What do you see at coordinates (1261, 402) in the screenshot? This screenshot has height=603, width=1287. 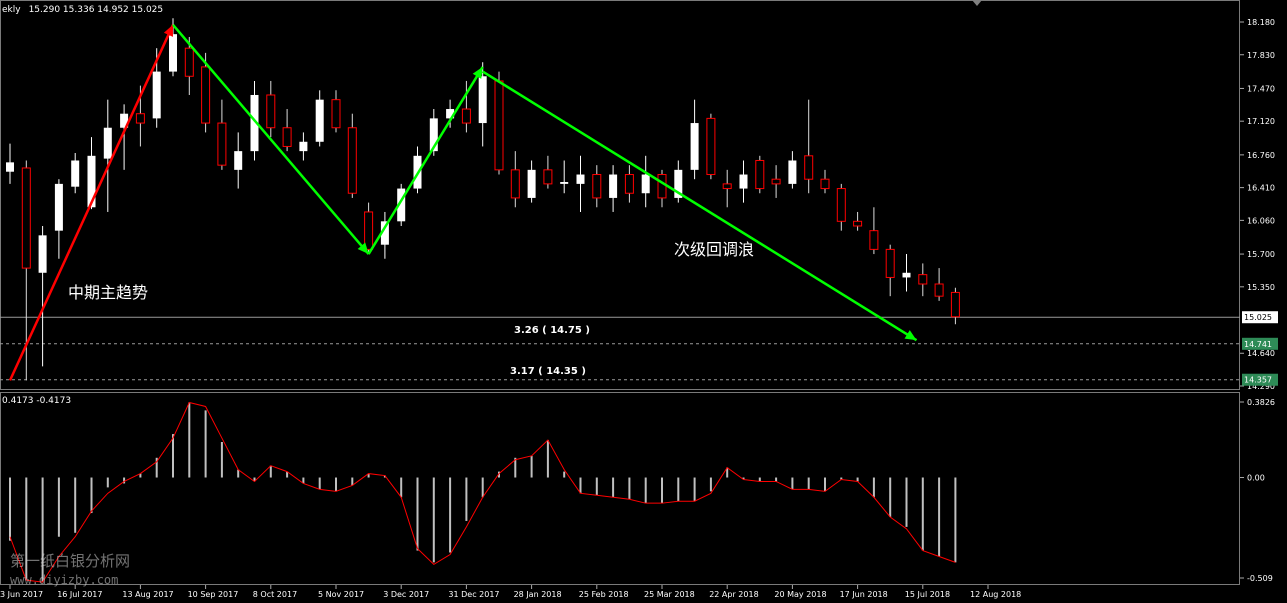 I see `osc-tick-label: 0.3826` at bounding box center [1261, 402].